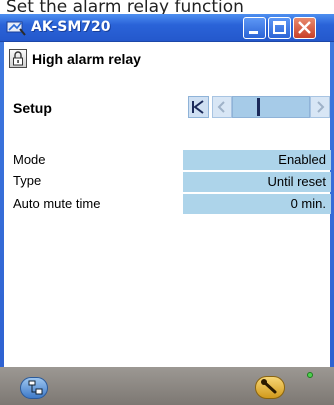 This screenshot has height=405, width=334. I want to click on previous-icon, so click(222, 107).